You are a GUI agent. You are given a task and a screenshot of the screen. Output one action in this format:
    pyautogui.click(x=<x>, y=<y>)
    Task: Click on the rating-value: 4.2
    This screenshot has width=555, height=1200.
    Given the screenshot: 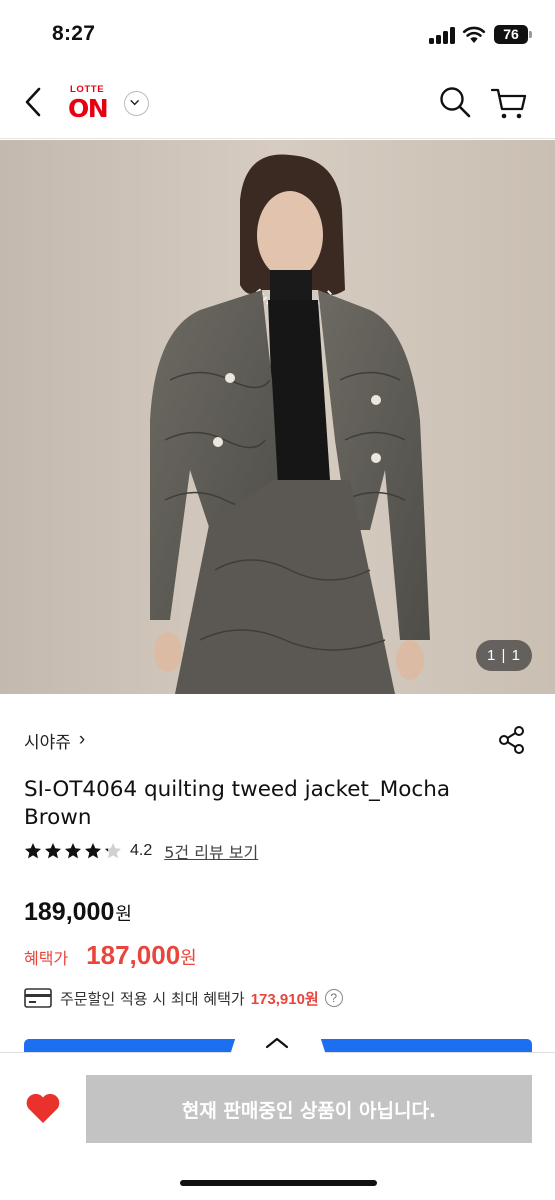 What is the action you would take?
    pyautogui.click(x=141, y=850)
    